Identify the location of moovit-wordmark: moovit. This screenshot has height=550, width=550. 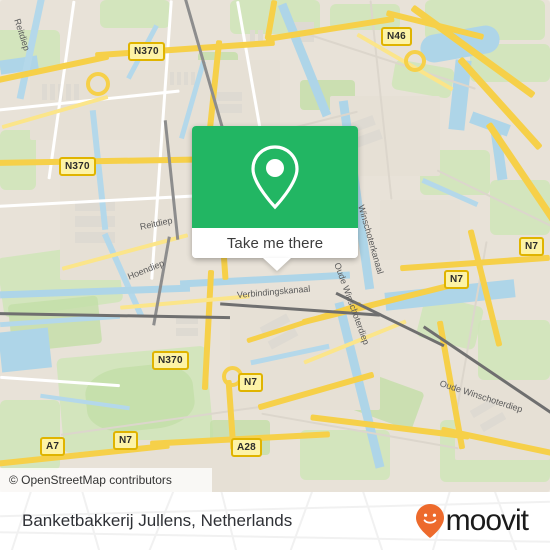
(487, 520).